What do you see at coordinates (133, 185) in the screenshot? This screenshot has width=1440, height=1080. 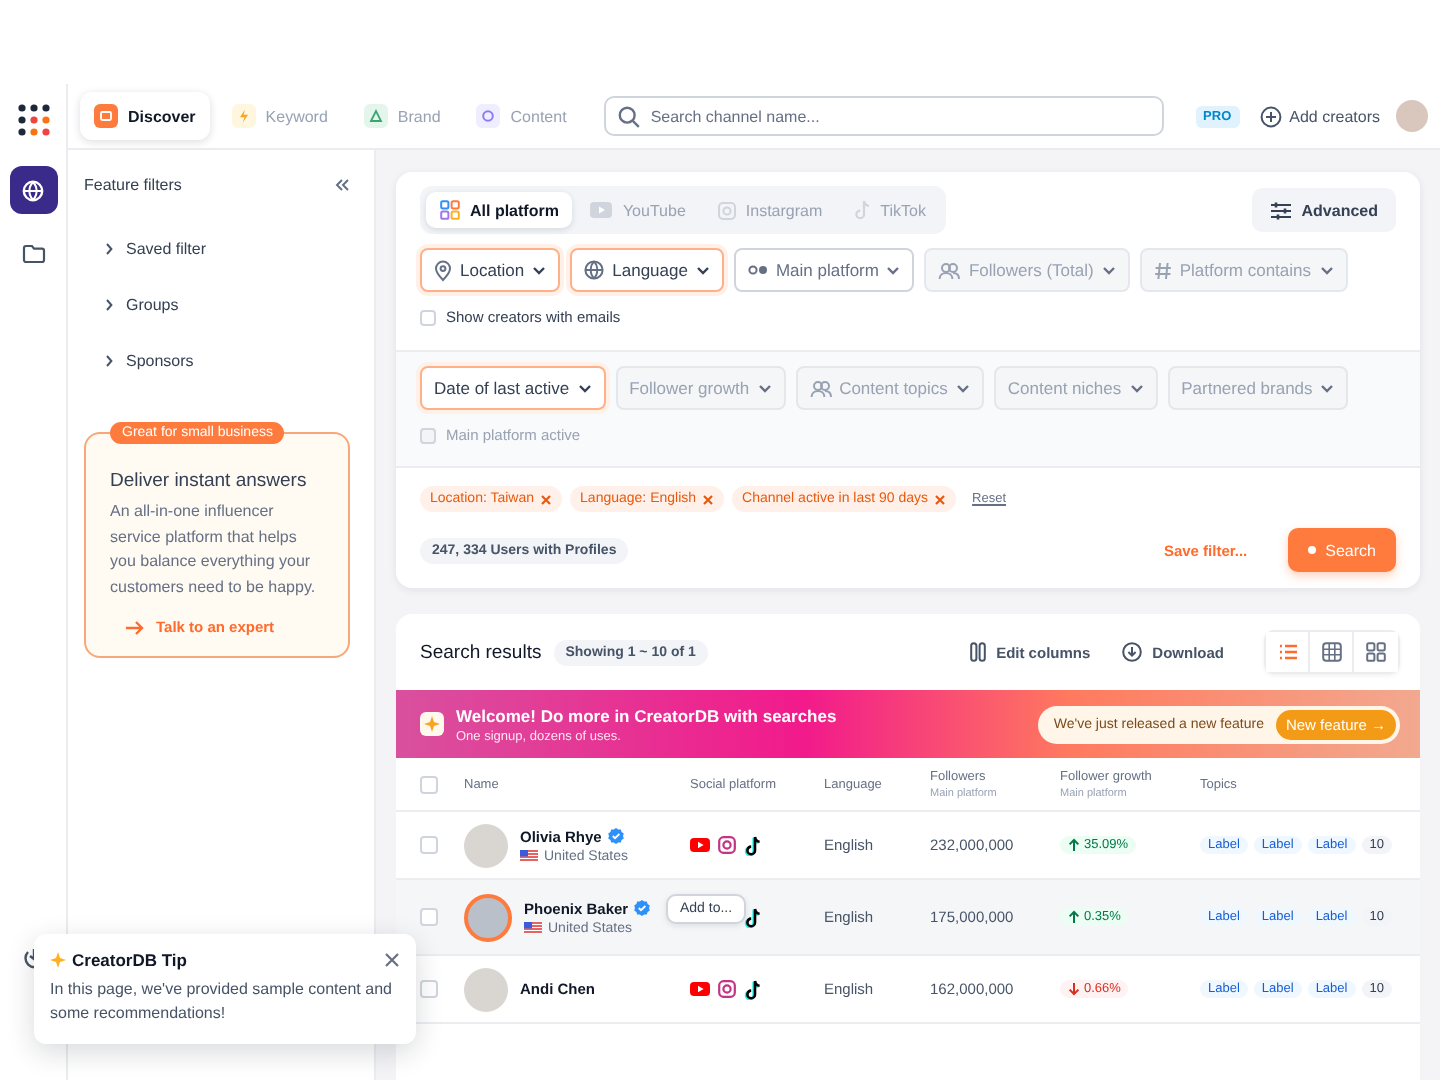 I see `panel-title: Feature filters` at bounding box center [133, 185].